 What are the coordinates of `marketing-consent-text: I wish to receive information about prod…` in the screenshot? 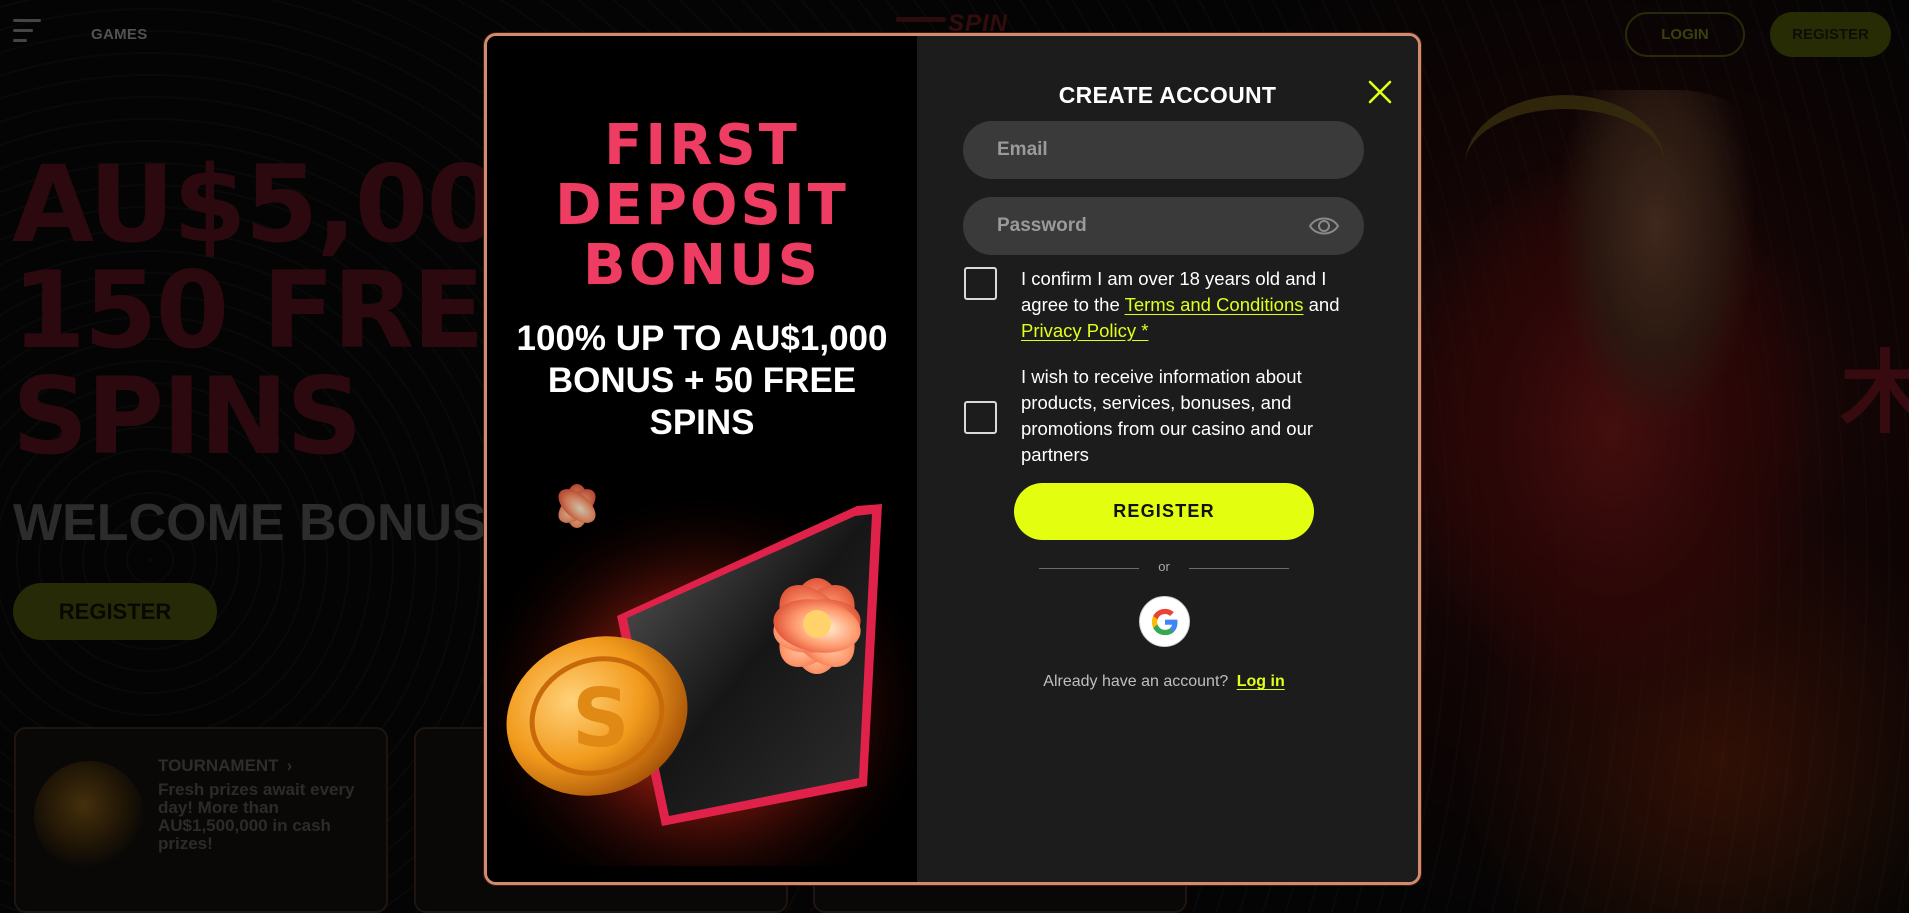 It's located at (1167, 415).